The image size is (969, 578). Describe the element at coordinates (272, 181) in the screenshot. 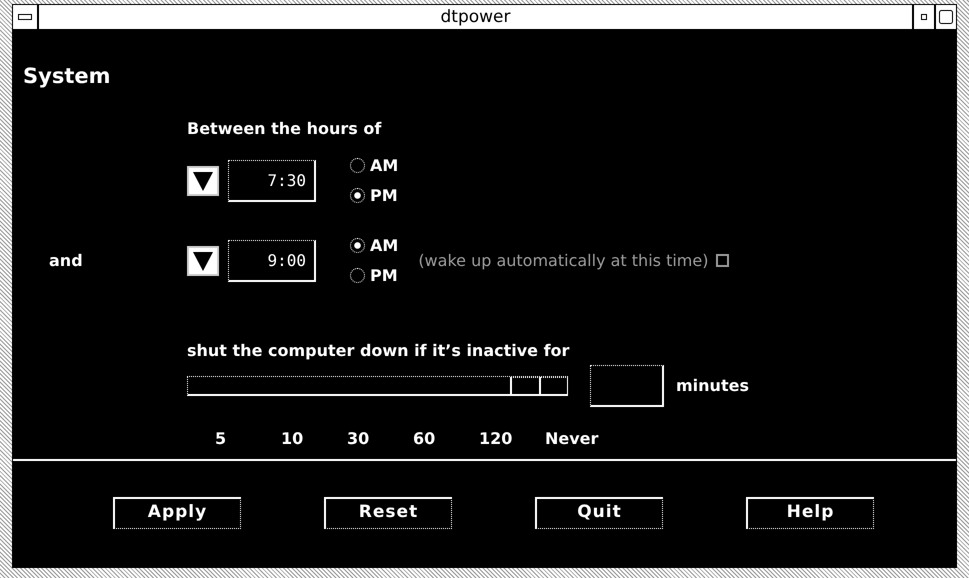

I see `time-field: 7:30` at that location.